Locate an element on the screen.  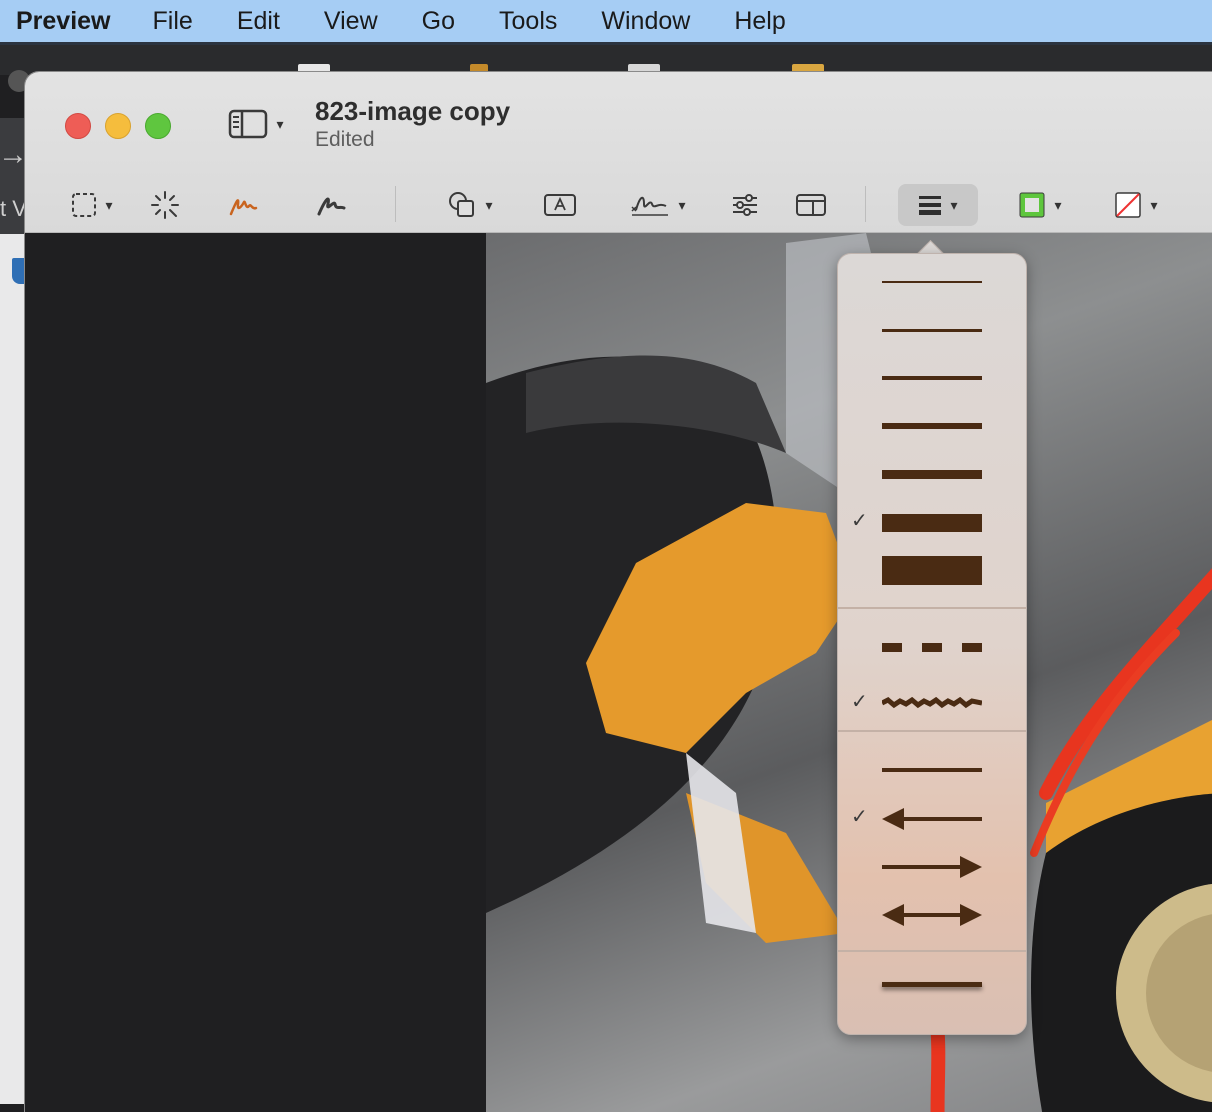
fullscreen-button is located at coordinates (158, 126).